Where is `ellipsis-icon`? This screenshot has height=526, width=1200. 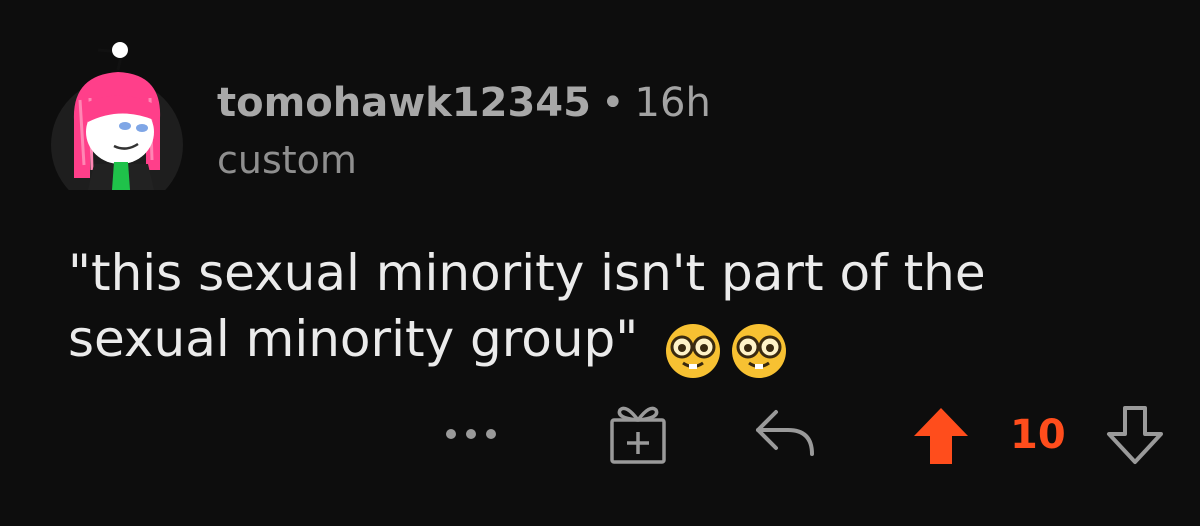
ellipsis-icon is located at coordinates (471, 434).